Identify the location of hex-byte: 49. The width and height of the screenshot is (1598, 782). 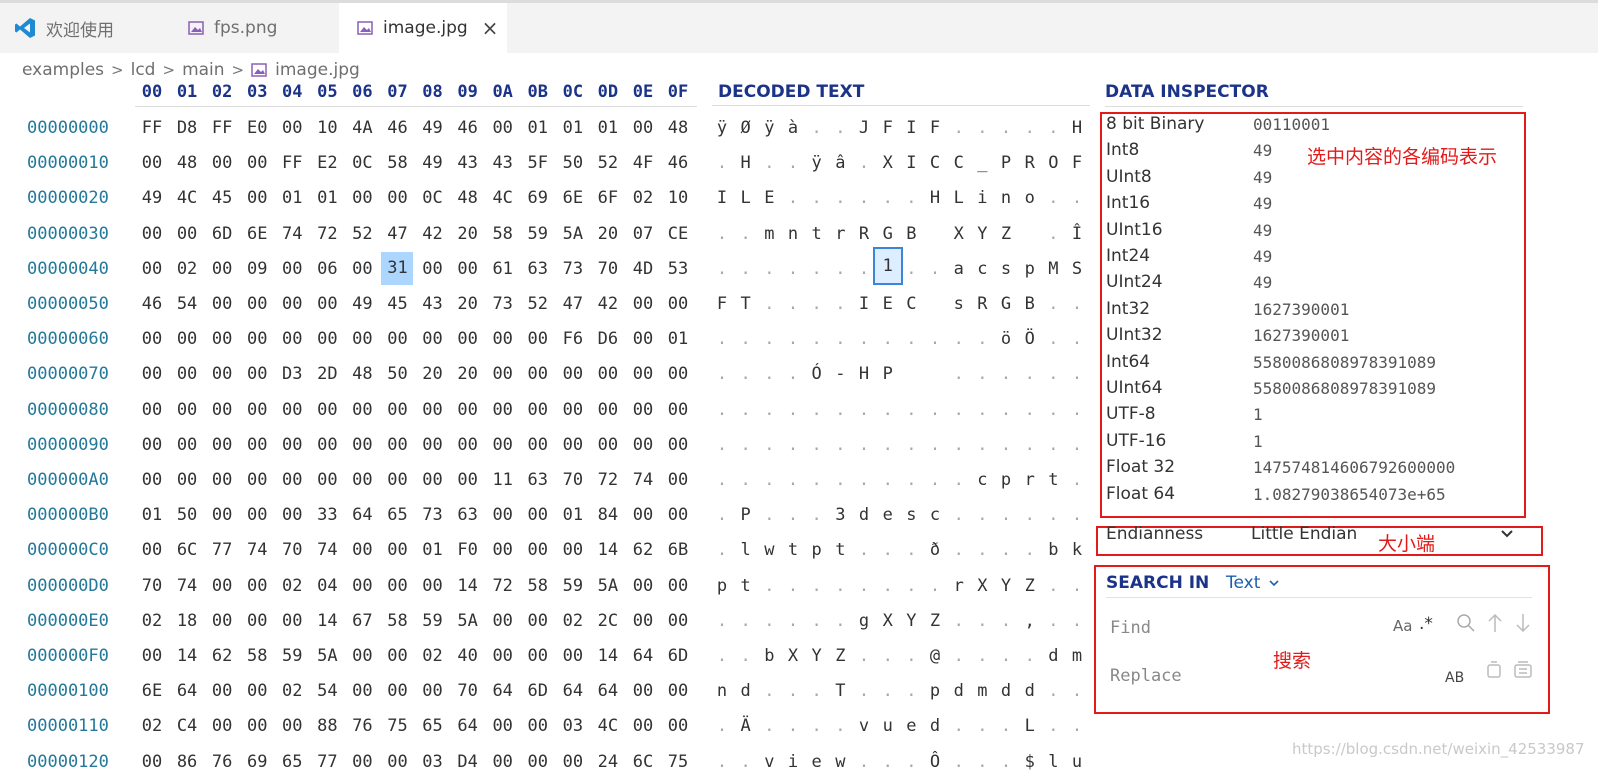
(362, 304).